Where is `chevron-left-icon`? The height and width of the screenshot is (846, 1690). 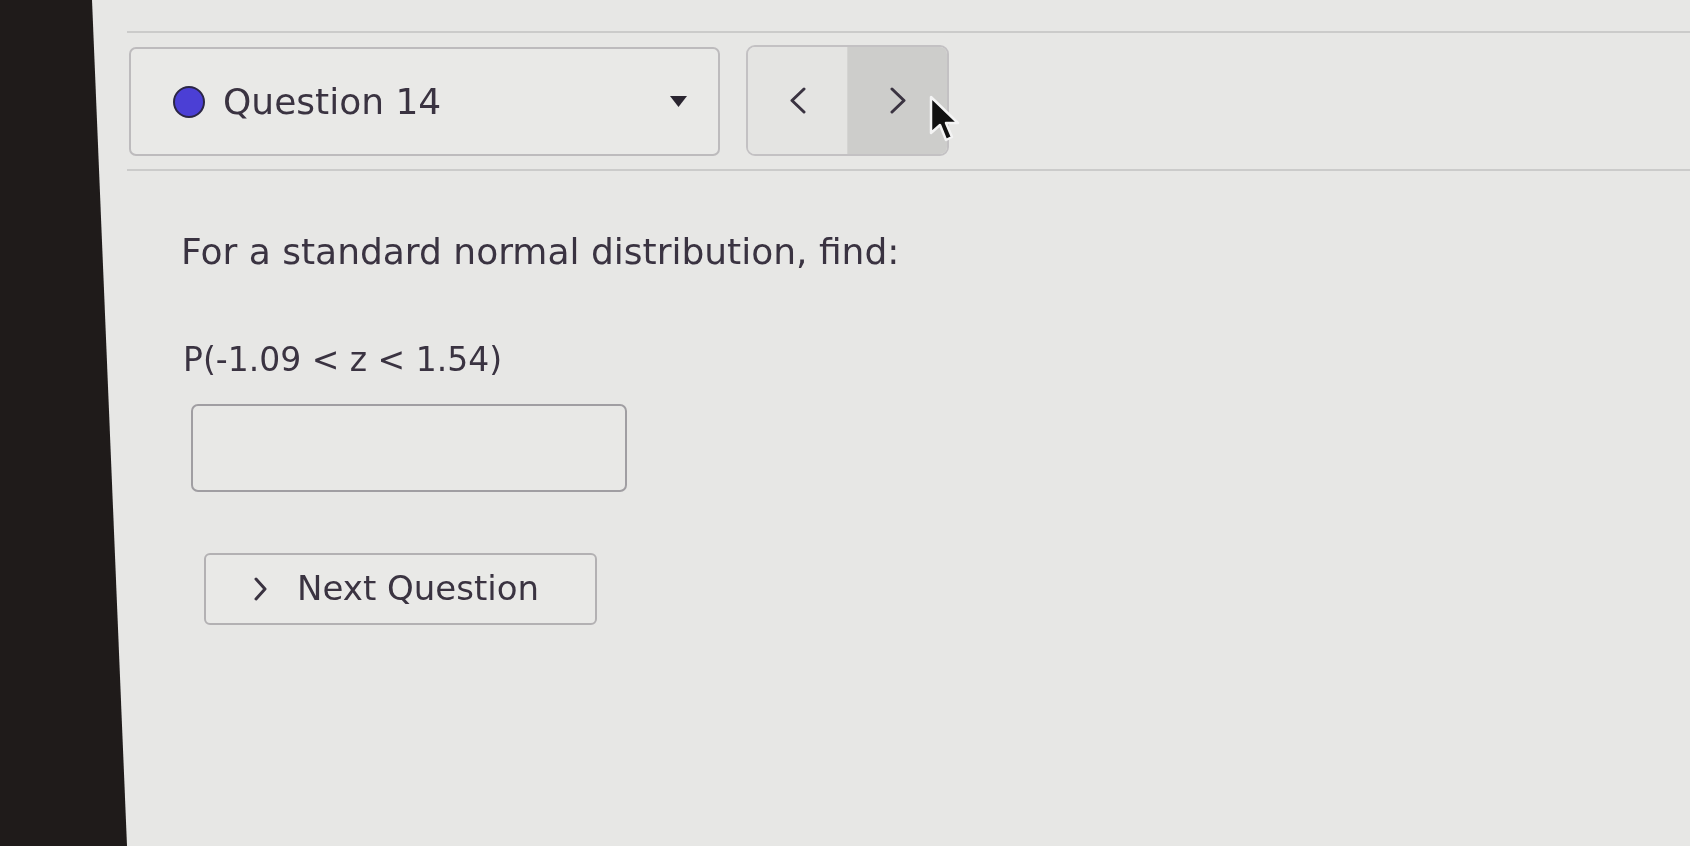 chevron-left-icon is located at coordinates (797, 100).